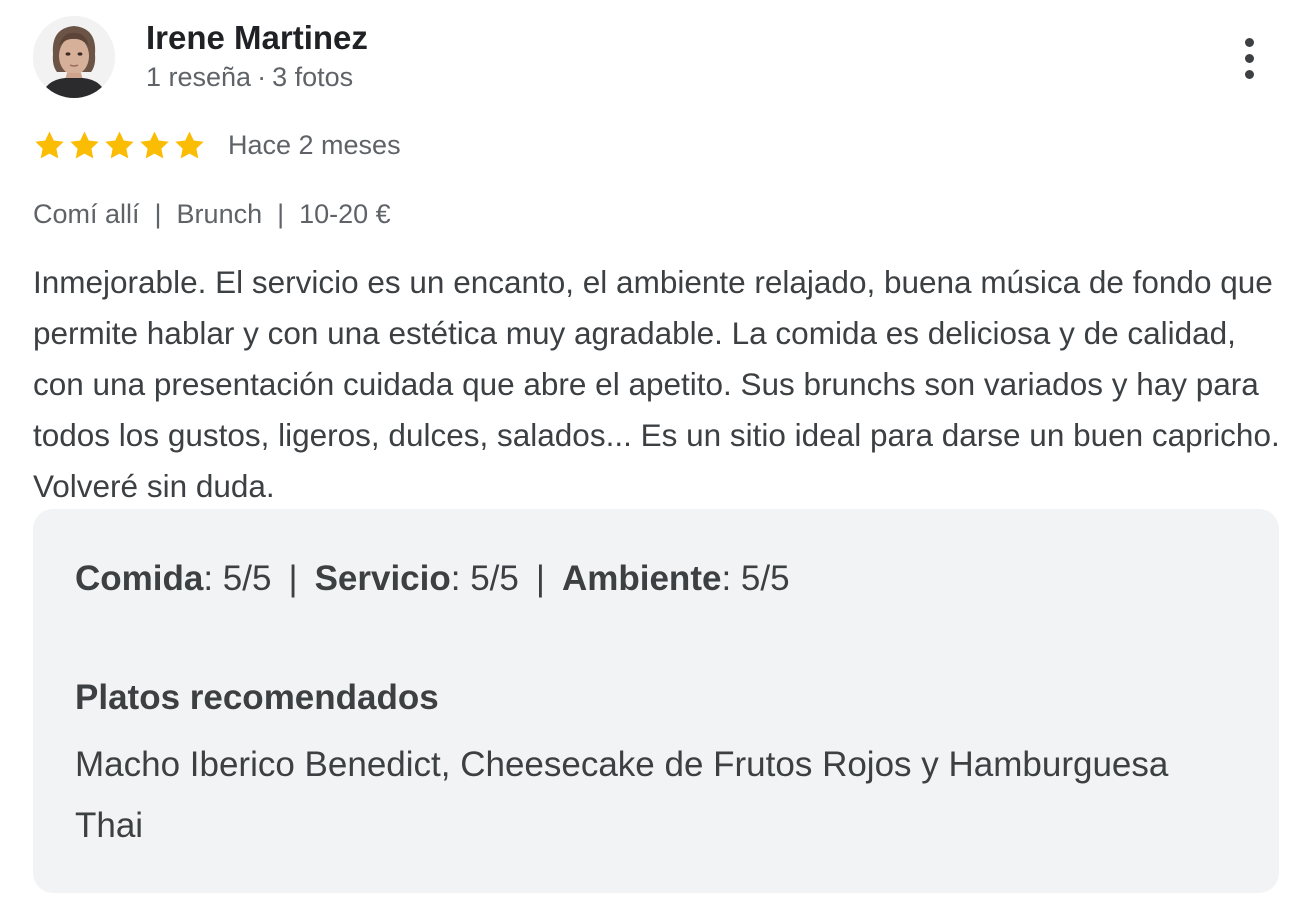 Image resolution: width=1310 pixels, height=906 pixels. I want to click on author-meta: 1 reseña · 3 fotos, so click(249, 77).